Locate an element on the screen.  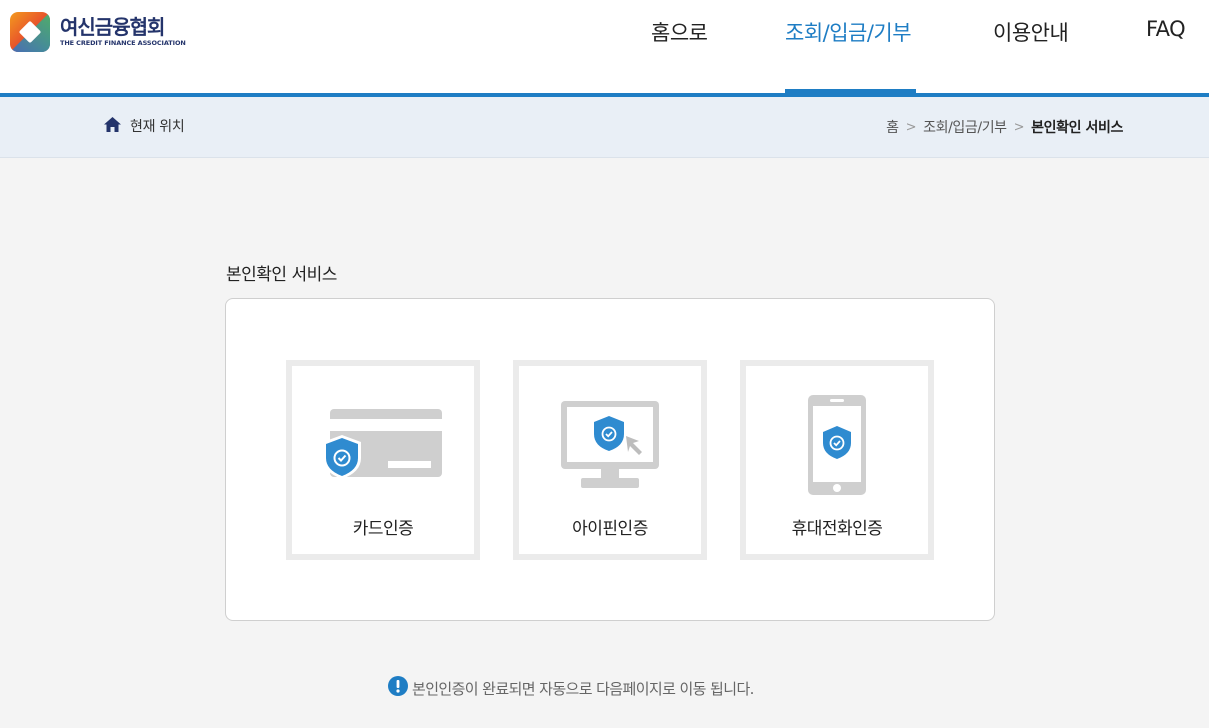
breadcrumb: 홈 > 조회/입금/기부 > 본인확인 서비스 is located at coordinates (1004, 127).